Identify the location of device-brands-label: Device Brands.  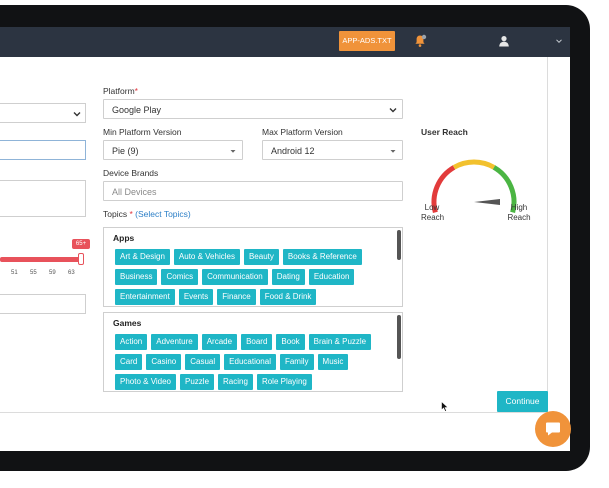
(131, 173).